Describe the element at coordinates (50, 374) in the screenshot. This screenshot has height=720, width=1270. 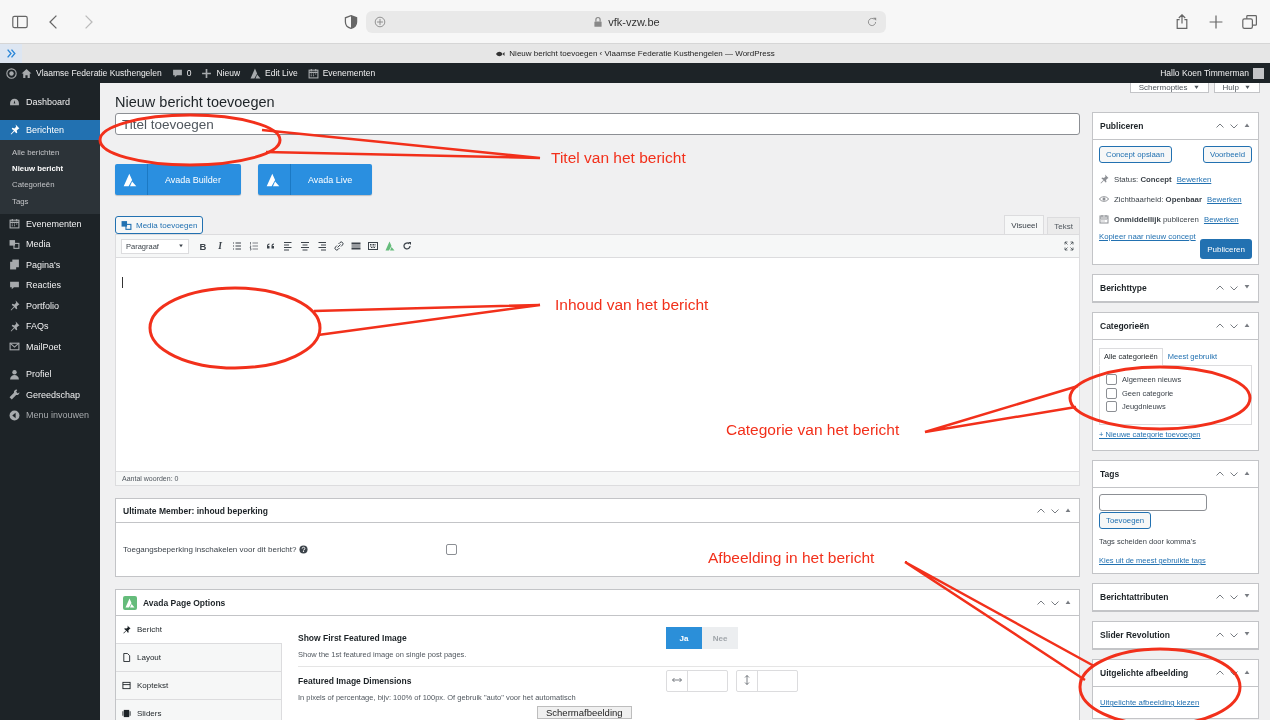
I see `sidebar-item: Profiel` at that location.